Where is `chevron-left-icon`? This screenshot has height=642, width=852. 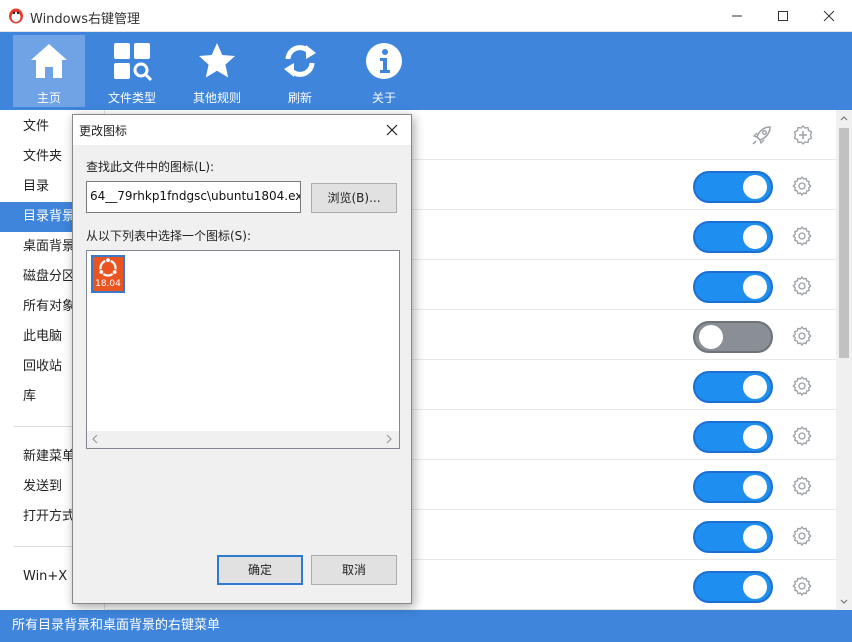 chevron-left-icon is located at coordinates (95, 439).